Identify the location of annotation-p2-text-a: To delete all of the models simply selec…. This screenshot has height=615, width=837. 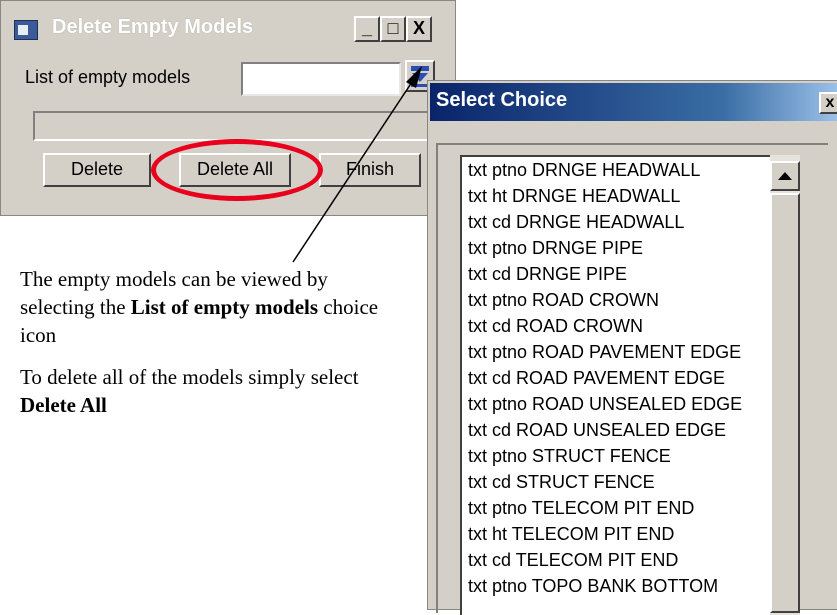
(189, 377).